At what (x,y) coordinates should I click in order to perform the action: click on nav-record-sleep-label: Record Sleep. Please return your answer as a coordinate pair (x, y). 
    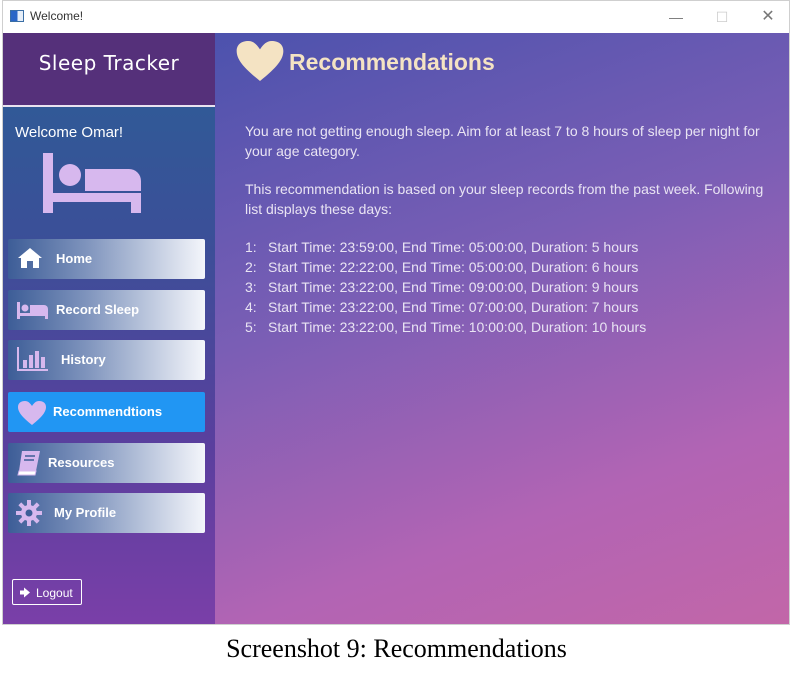
    Looking at the image, I should click on (98, 309).